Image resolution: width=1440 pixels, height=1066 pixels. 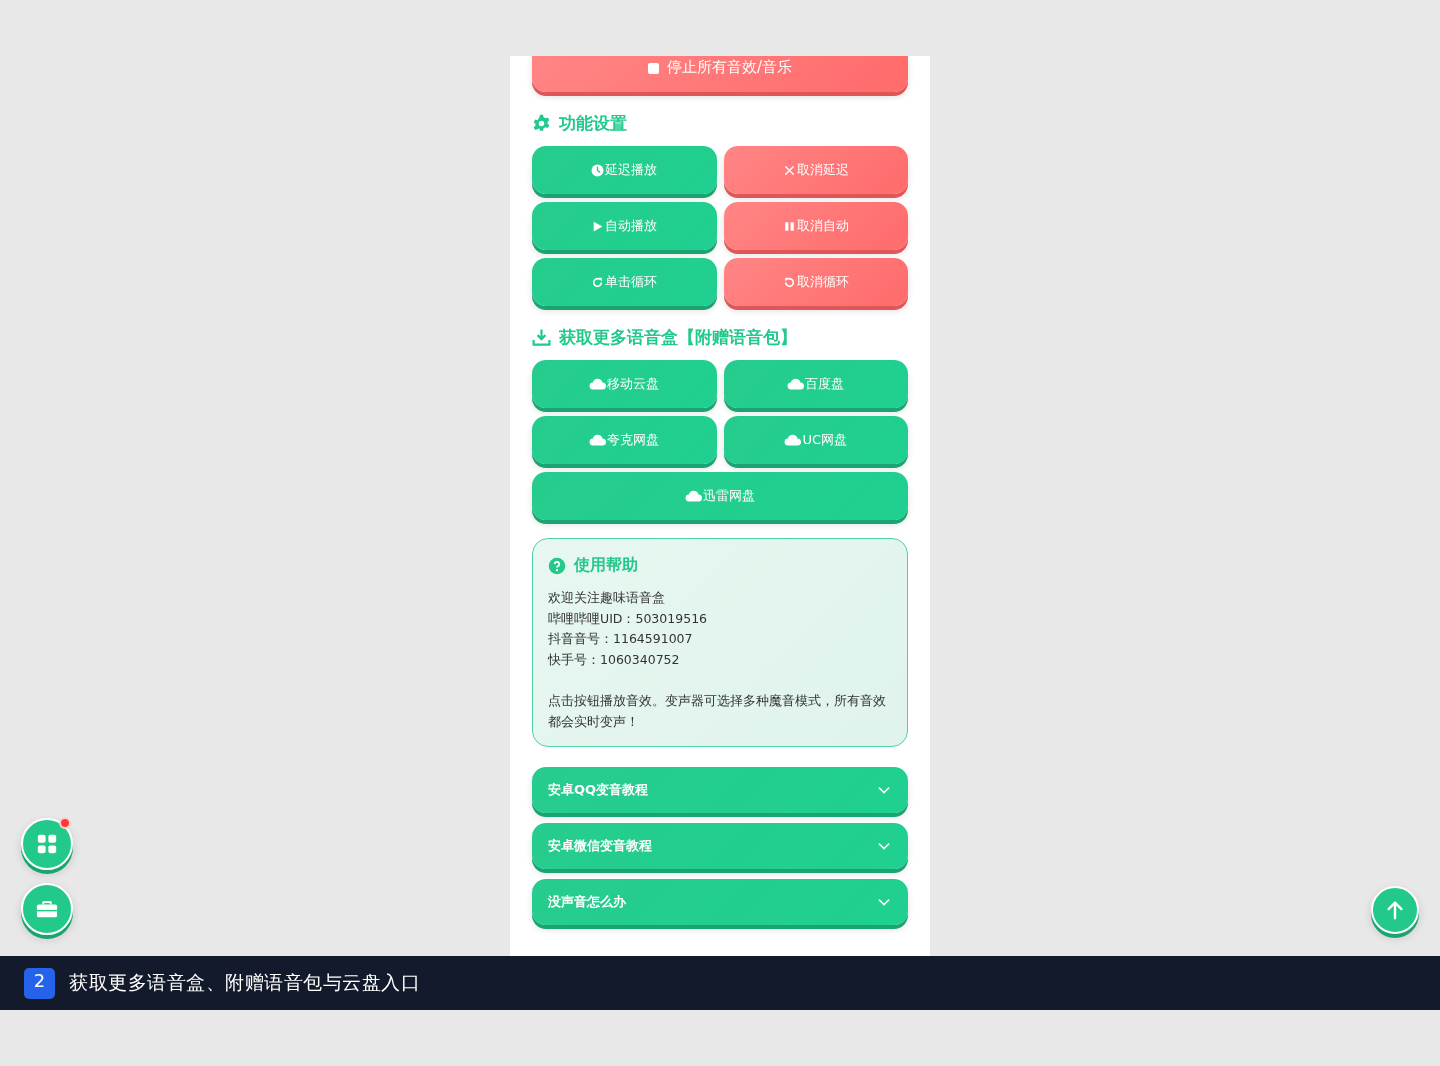 I want to click on info-line: 抖音音号：1164591007, so click(x=621, y=639).